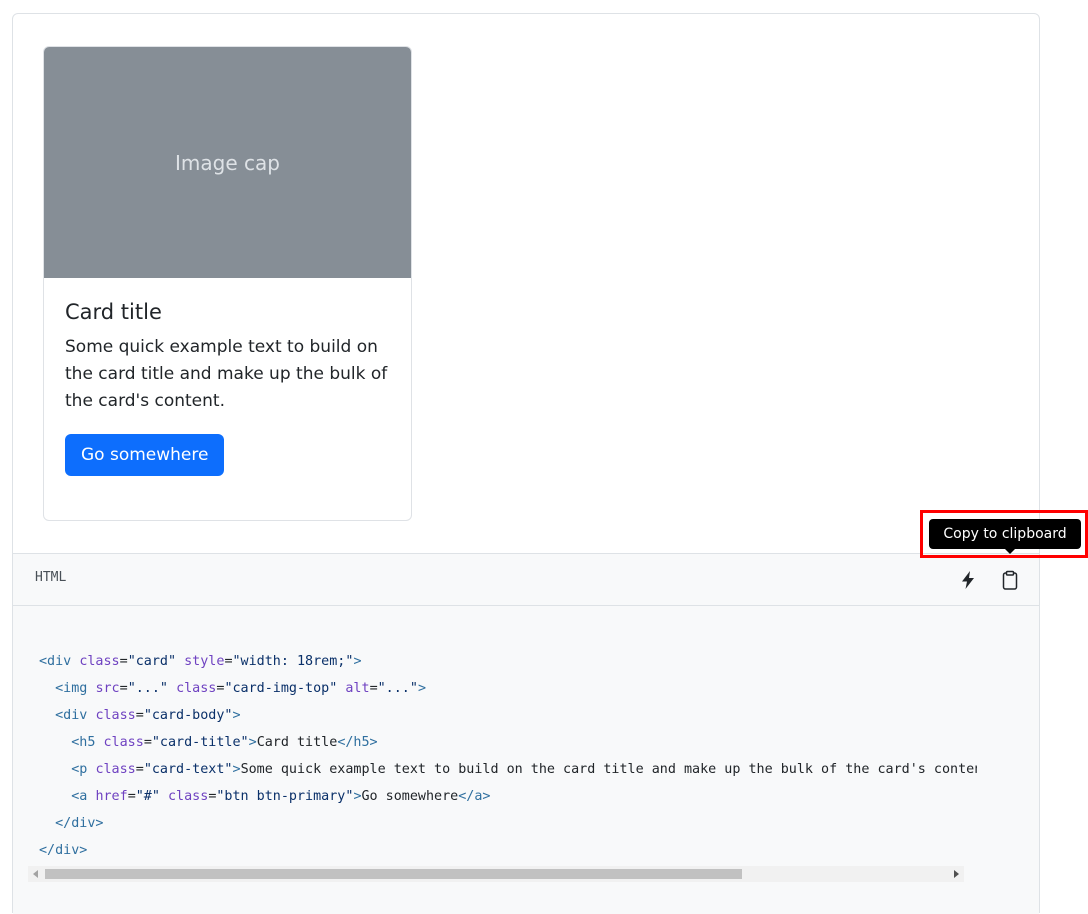 The width and height of the screenshot is (1088, 914). Describe the element at coordinates (145, 455) in the screenshot. I see `go-somewhere-button: Go somewhere` at that location.